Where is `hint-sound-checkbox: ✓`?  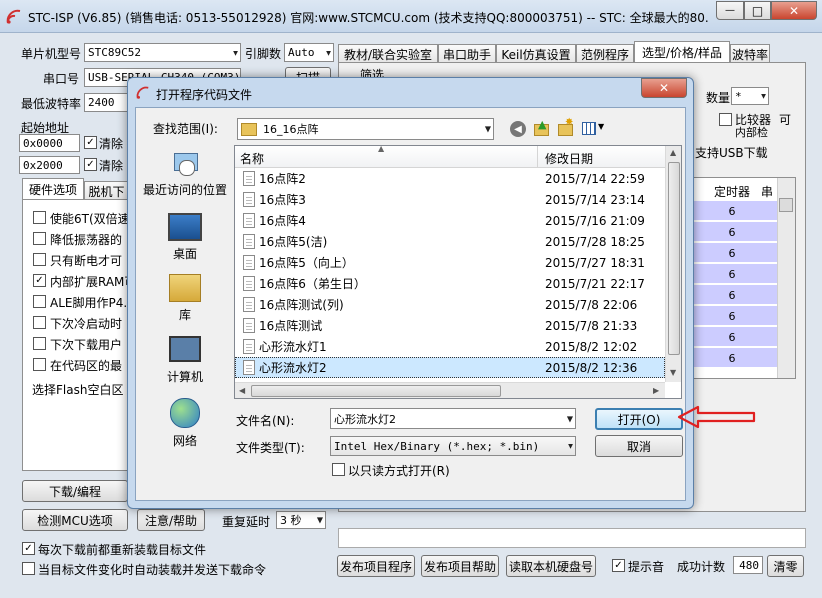 hint-sound-checkbox: ✓ is located at coordinates (618, 565).